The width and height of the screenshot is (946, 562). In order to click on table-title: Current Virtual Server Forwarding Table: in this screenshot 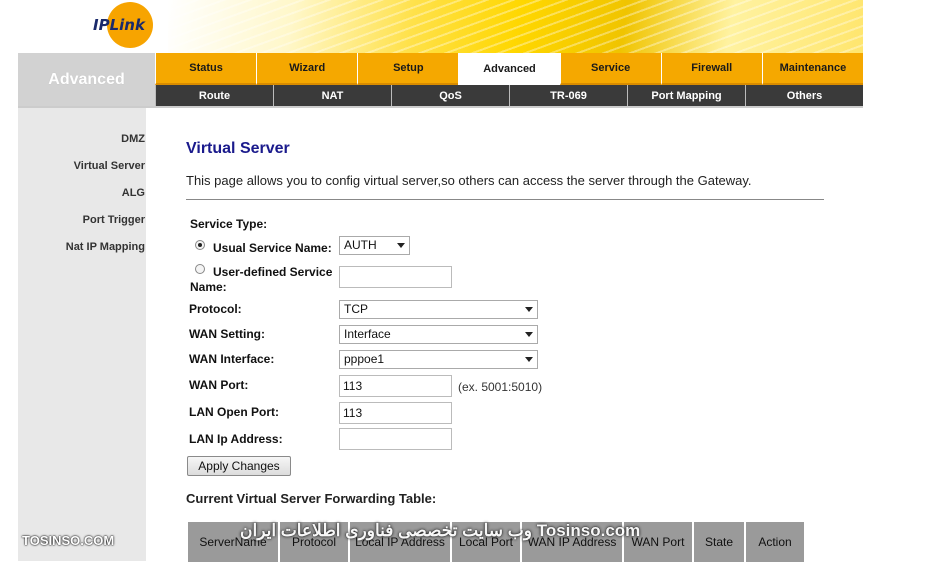, I will do `click(311, 498)`.